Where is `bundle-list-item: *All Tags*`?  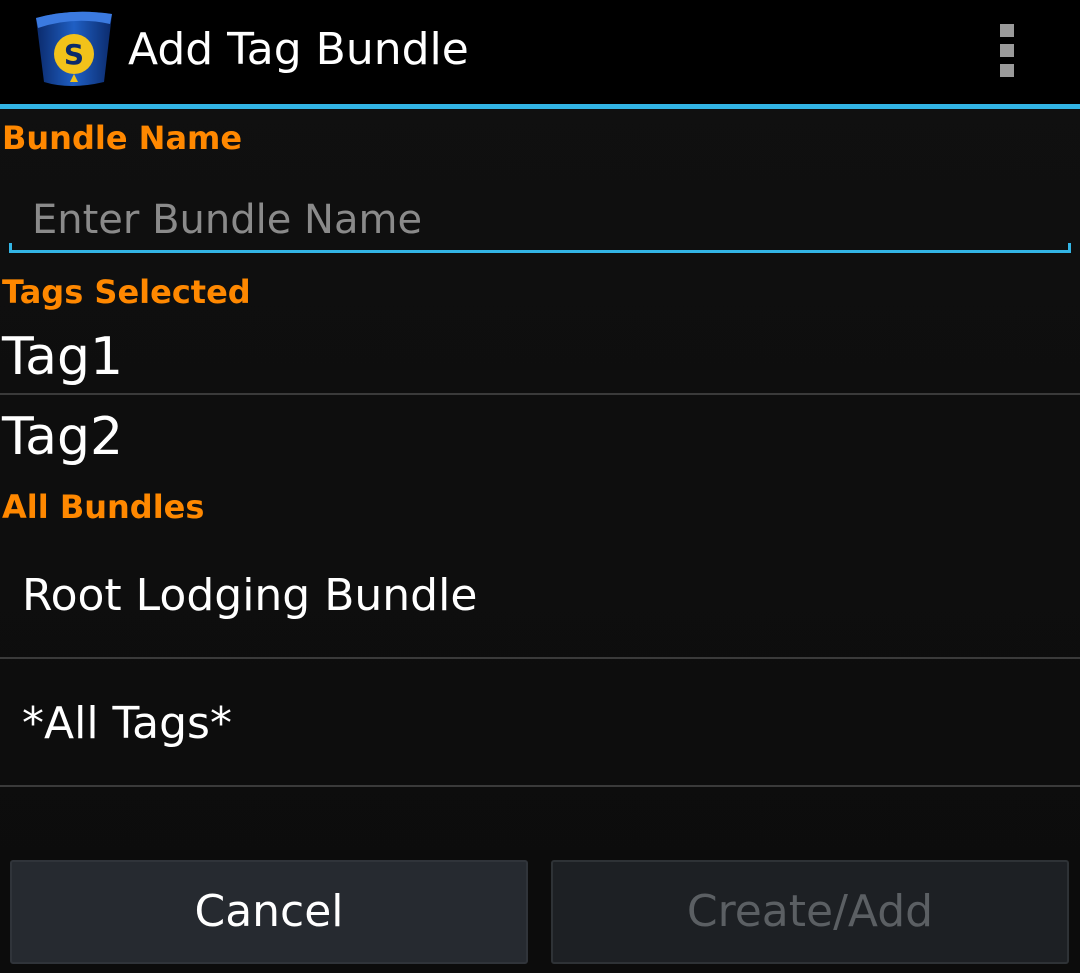 bundle-list-item: *All Tags* is located at coordinates (540, 723).